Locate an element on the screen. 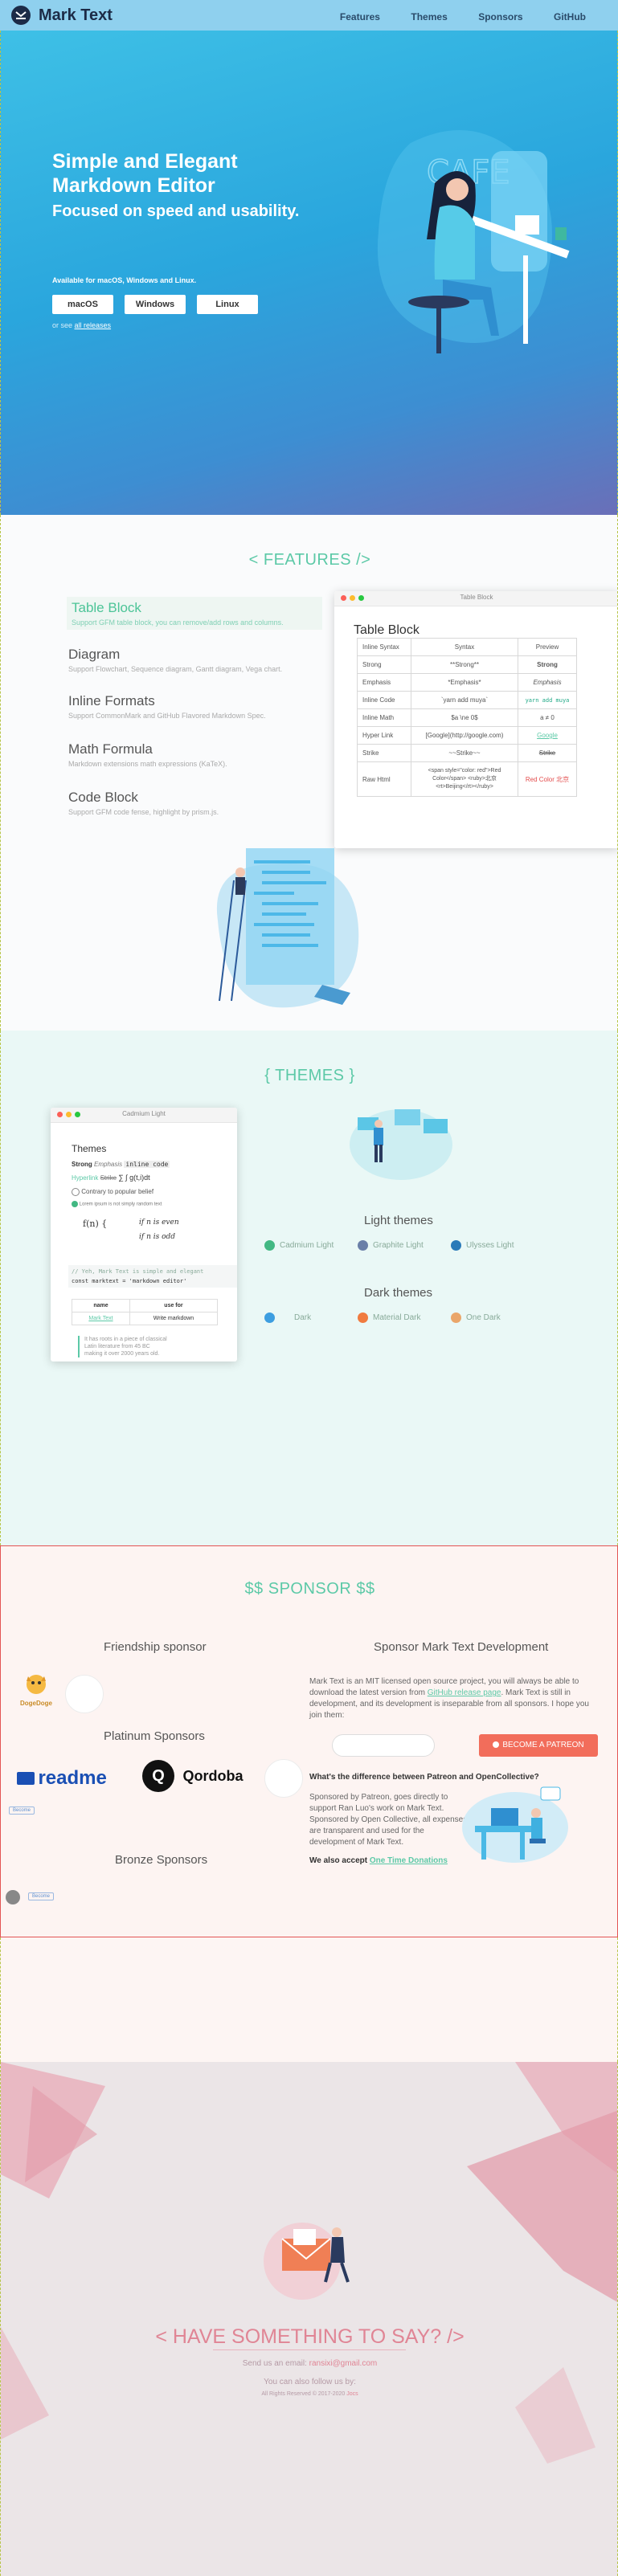  become-bronze-badge: Become is located at coordinates (42, 1896).